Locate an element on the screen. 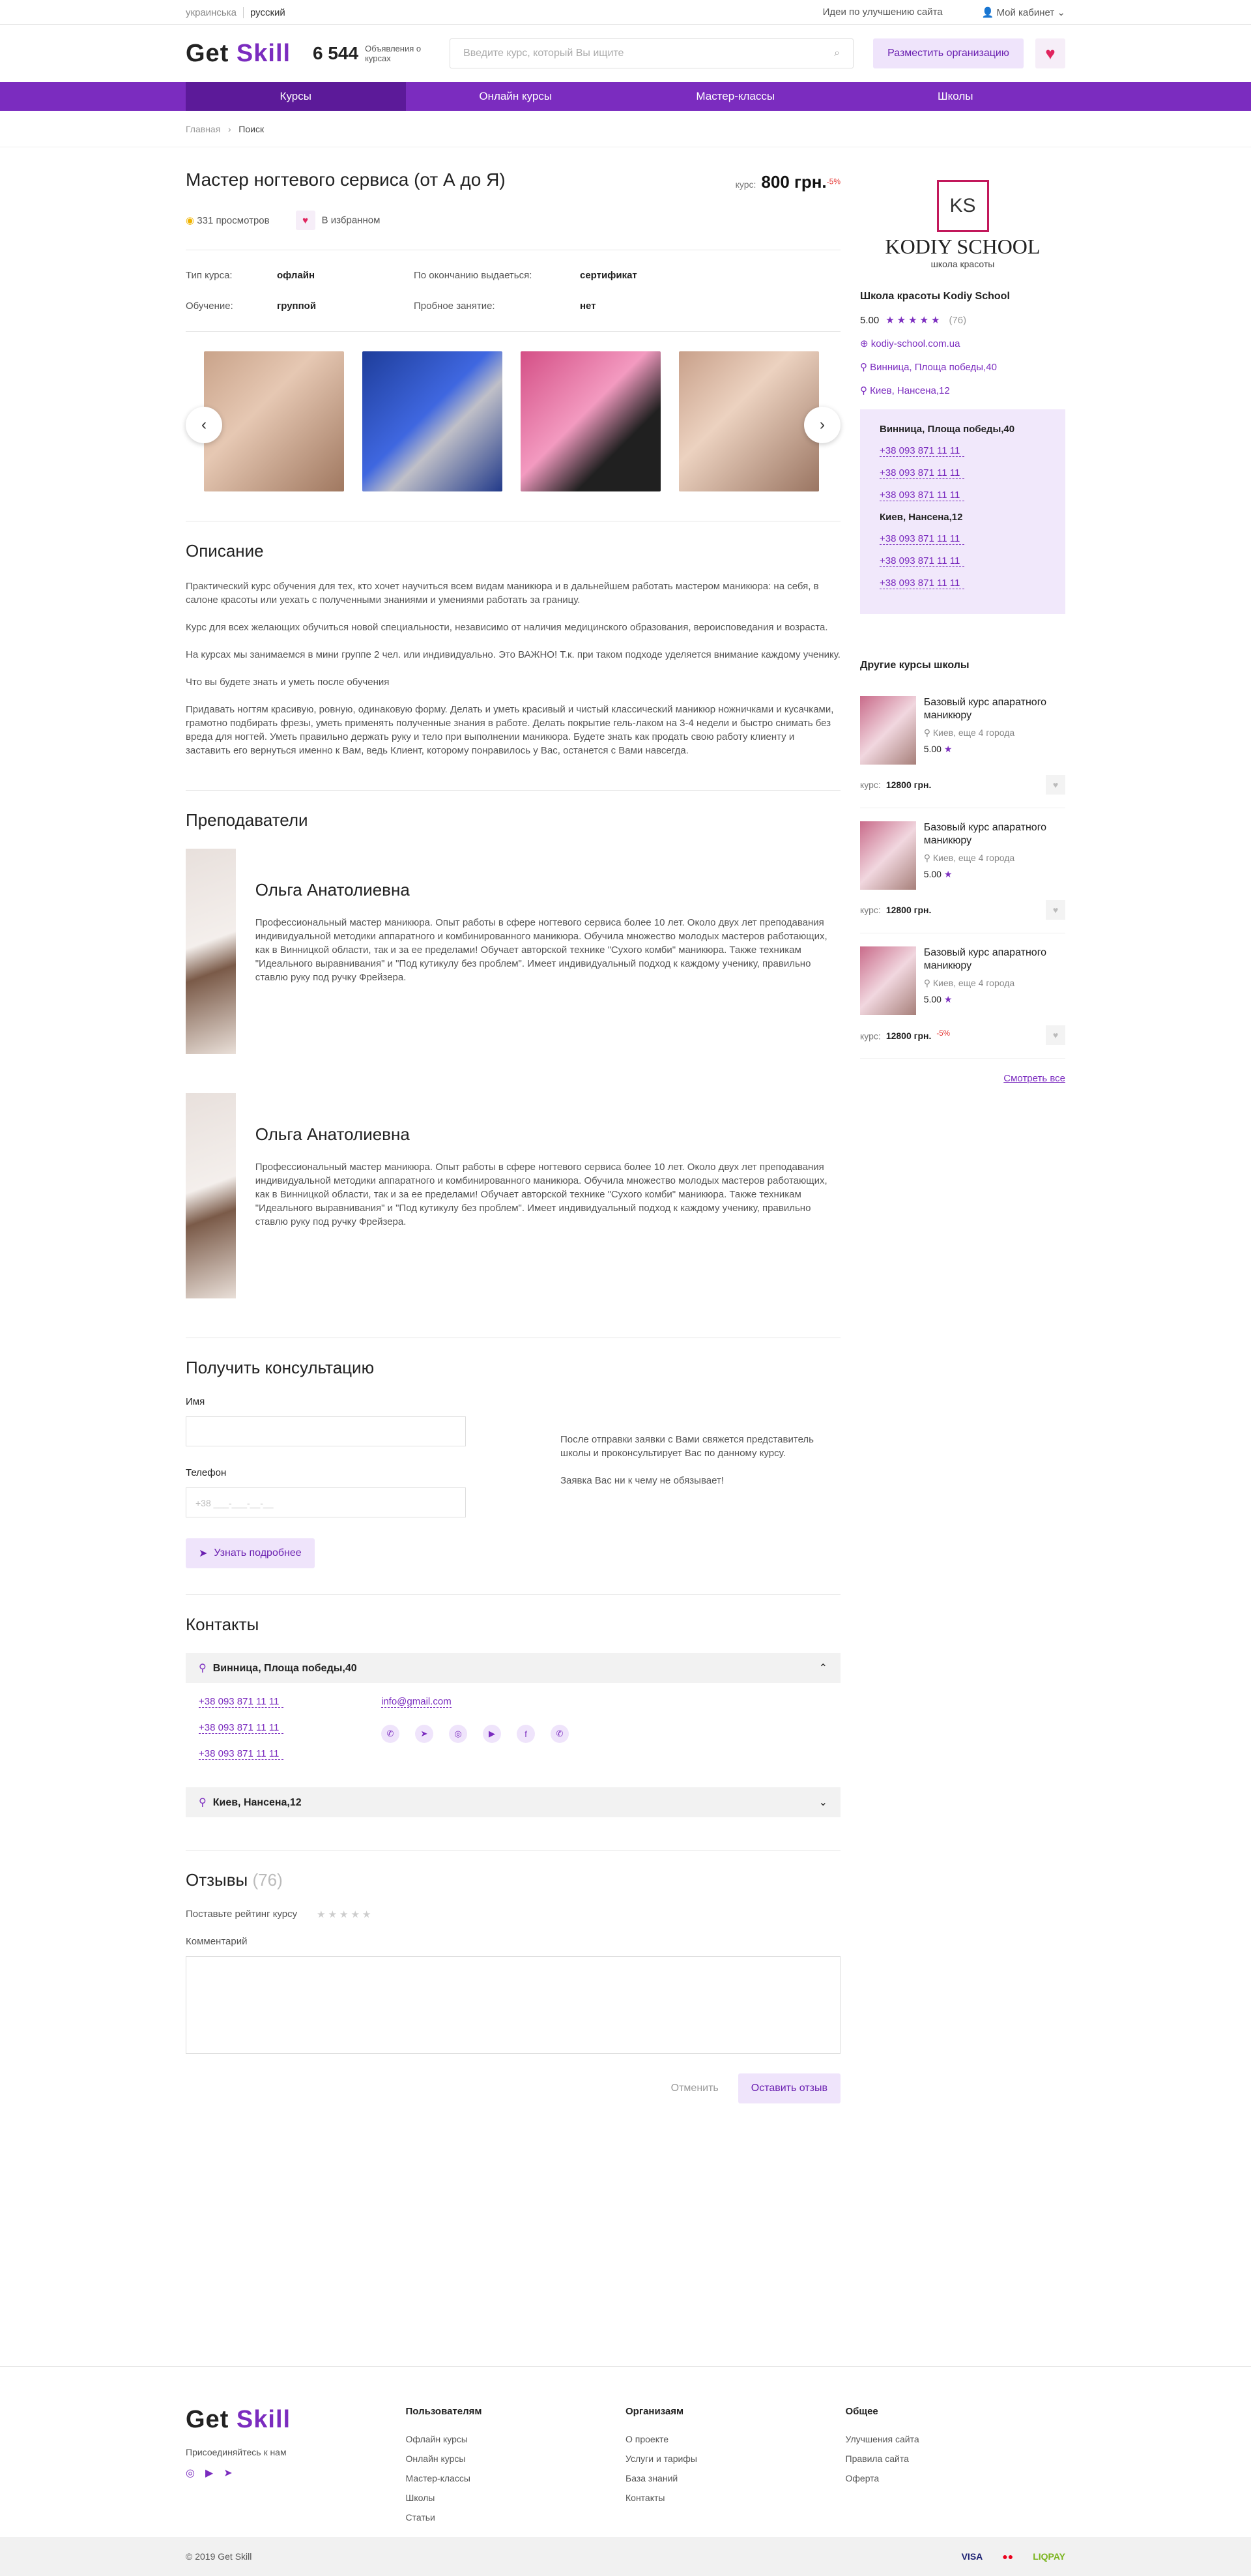 The width and height of the screenshot is (1251, 2576). search-input: Введите курс, который Вы ищите ⌕ is located at coordinates (652, 53).